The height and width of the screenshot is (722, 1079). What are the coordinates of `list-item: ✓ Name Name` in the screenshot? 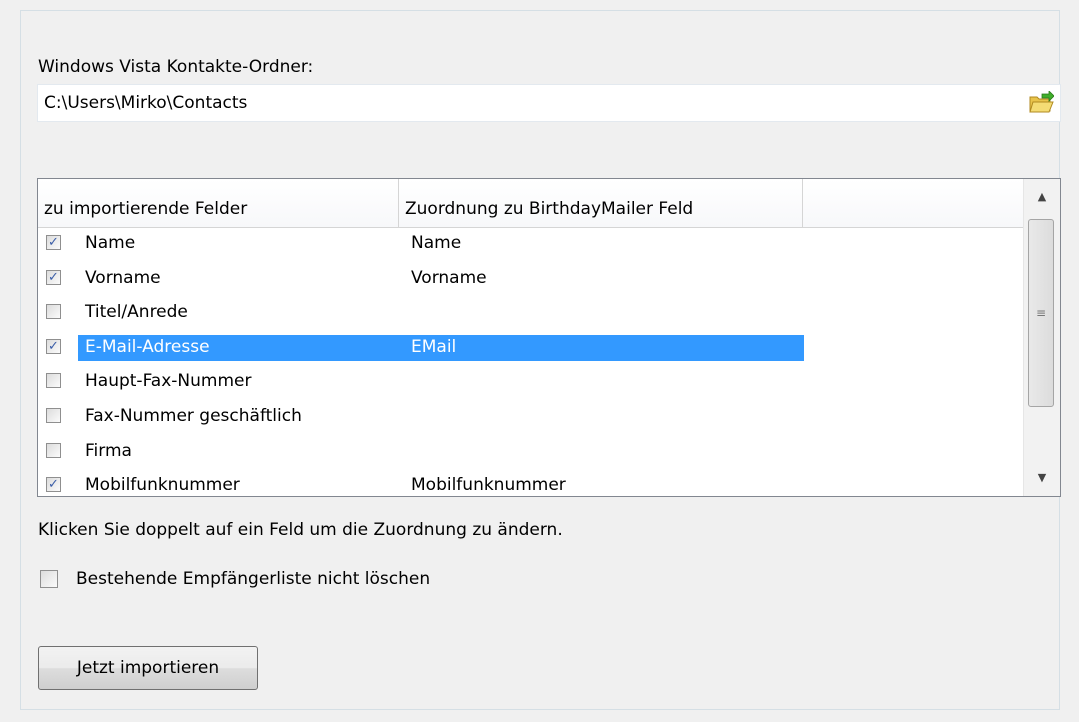 It's located at (530, 244).